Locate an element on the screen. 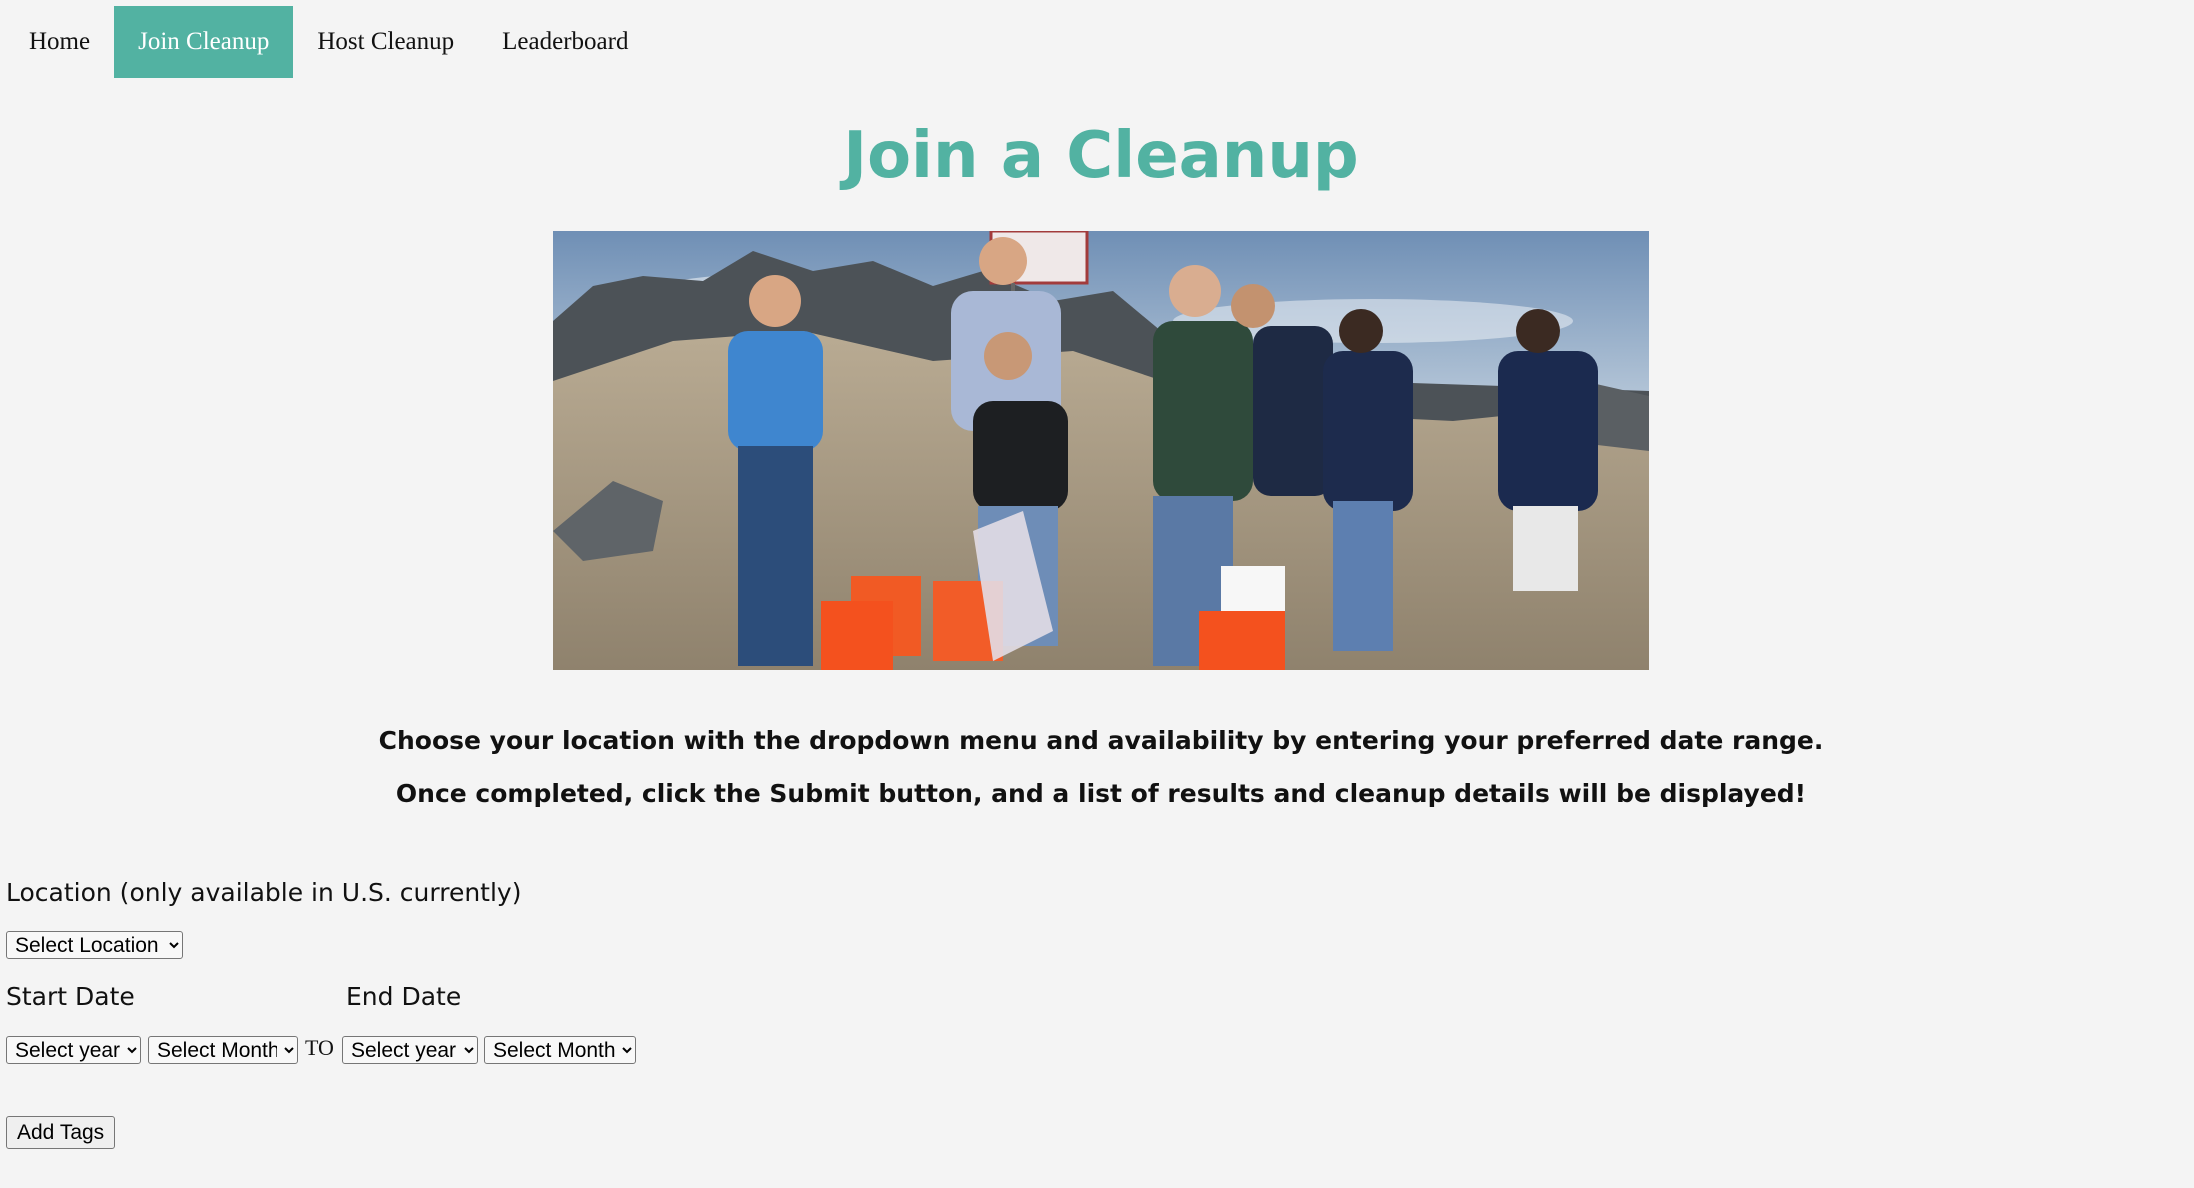  nav-home: Home is located at coordinates (57, 42).